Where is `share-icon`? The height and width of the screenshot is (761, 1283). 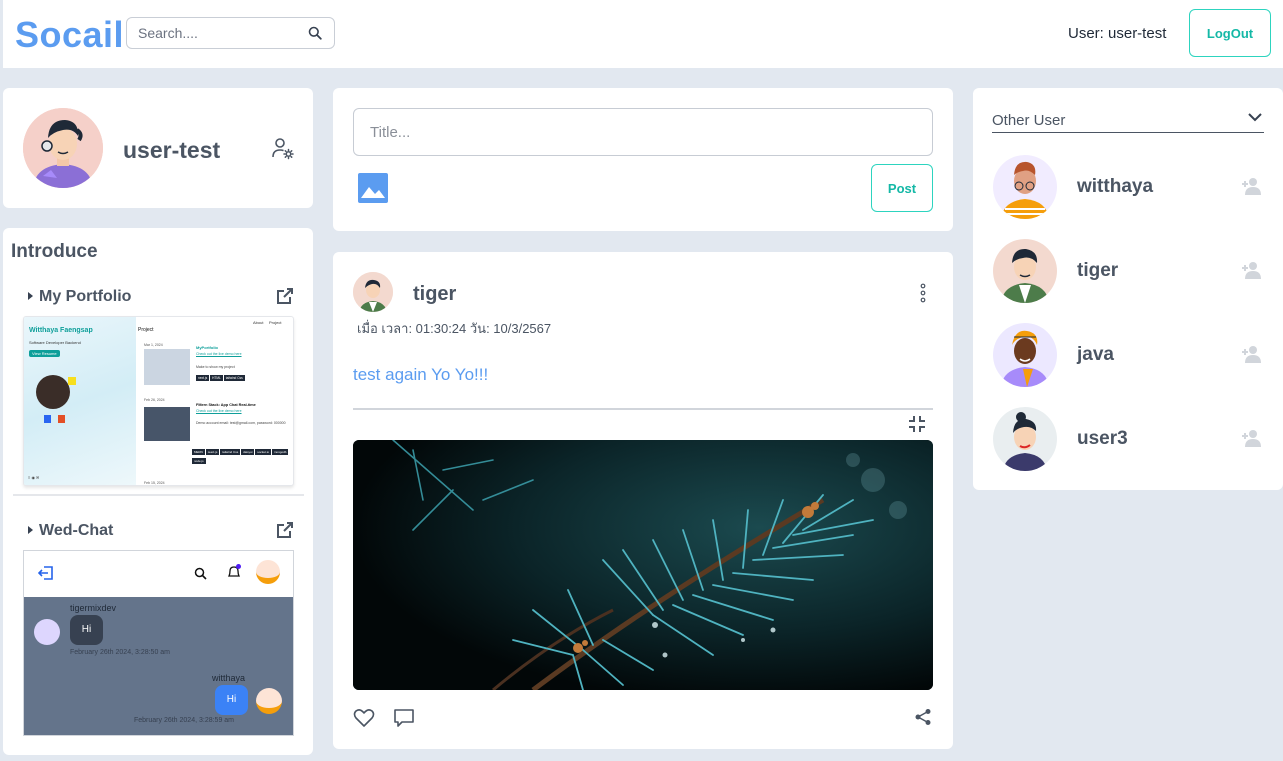
share-icon is located at coordinates (923, 717).